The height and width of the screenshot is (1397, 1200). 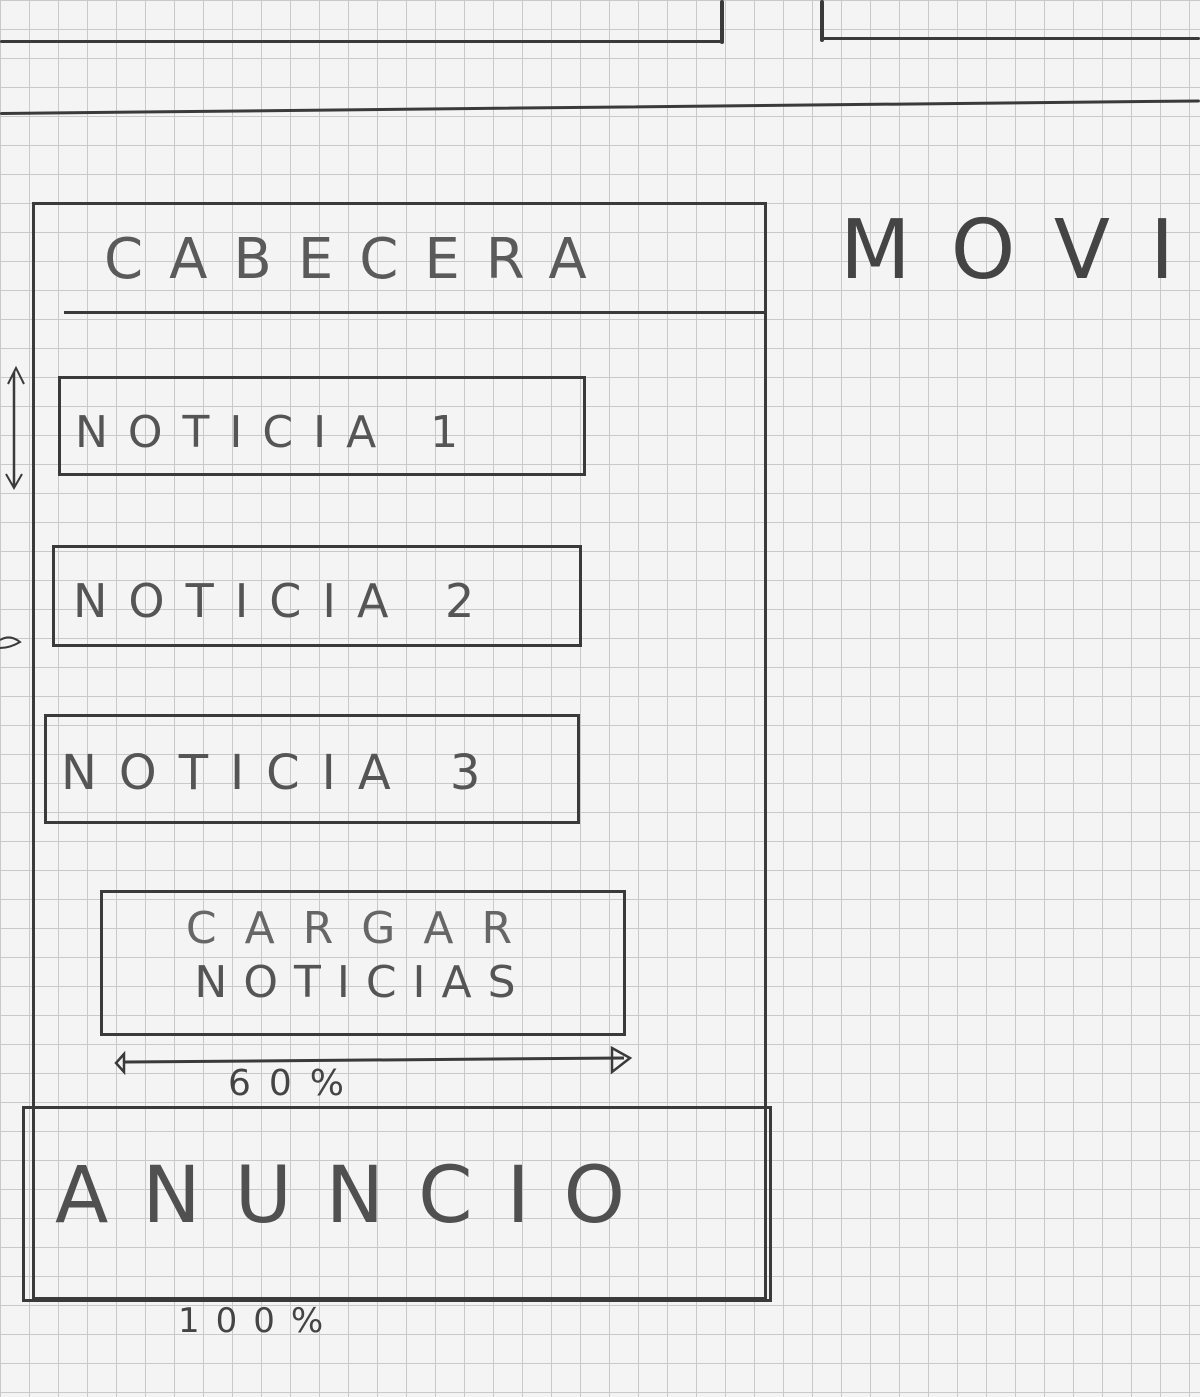 I want to click on ad-label: ANUNCIO, so click(x=357, y=1196).